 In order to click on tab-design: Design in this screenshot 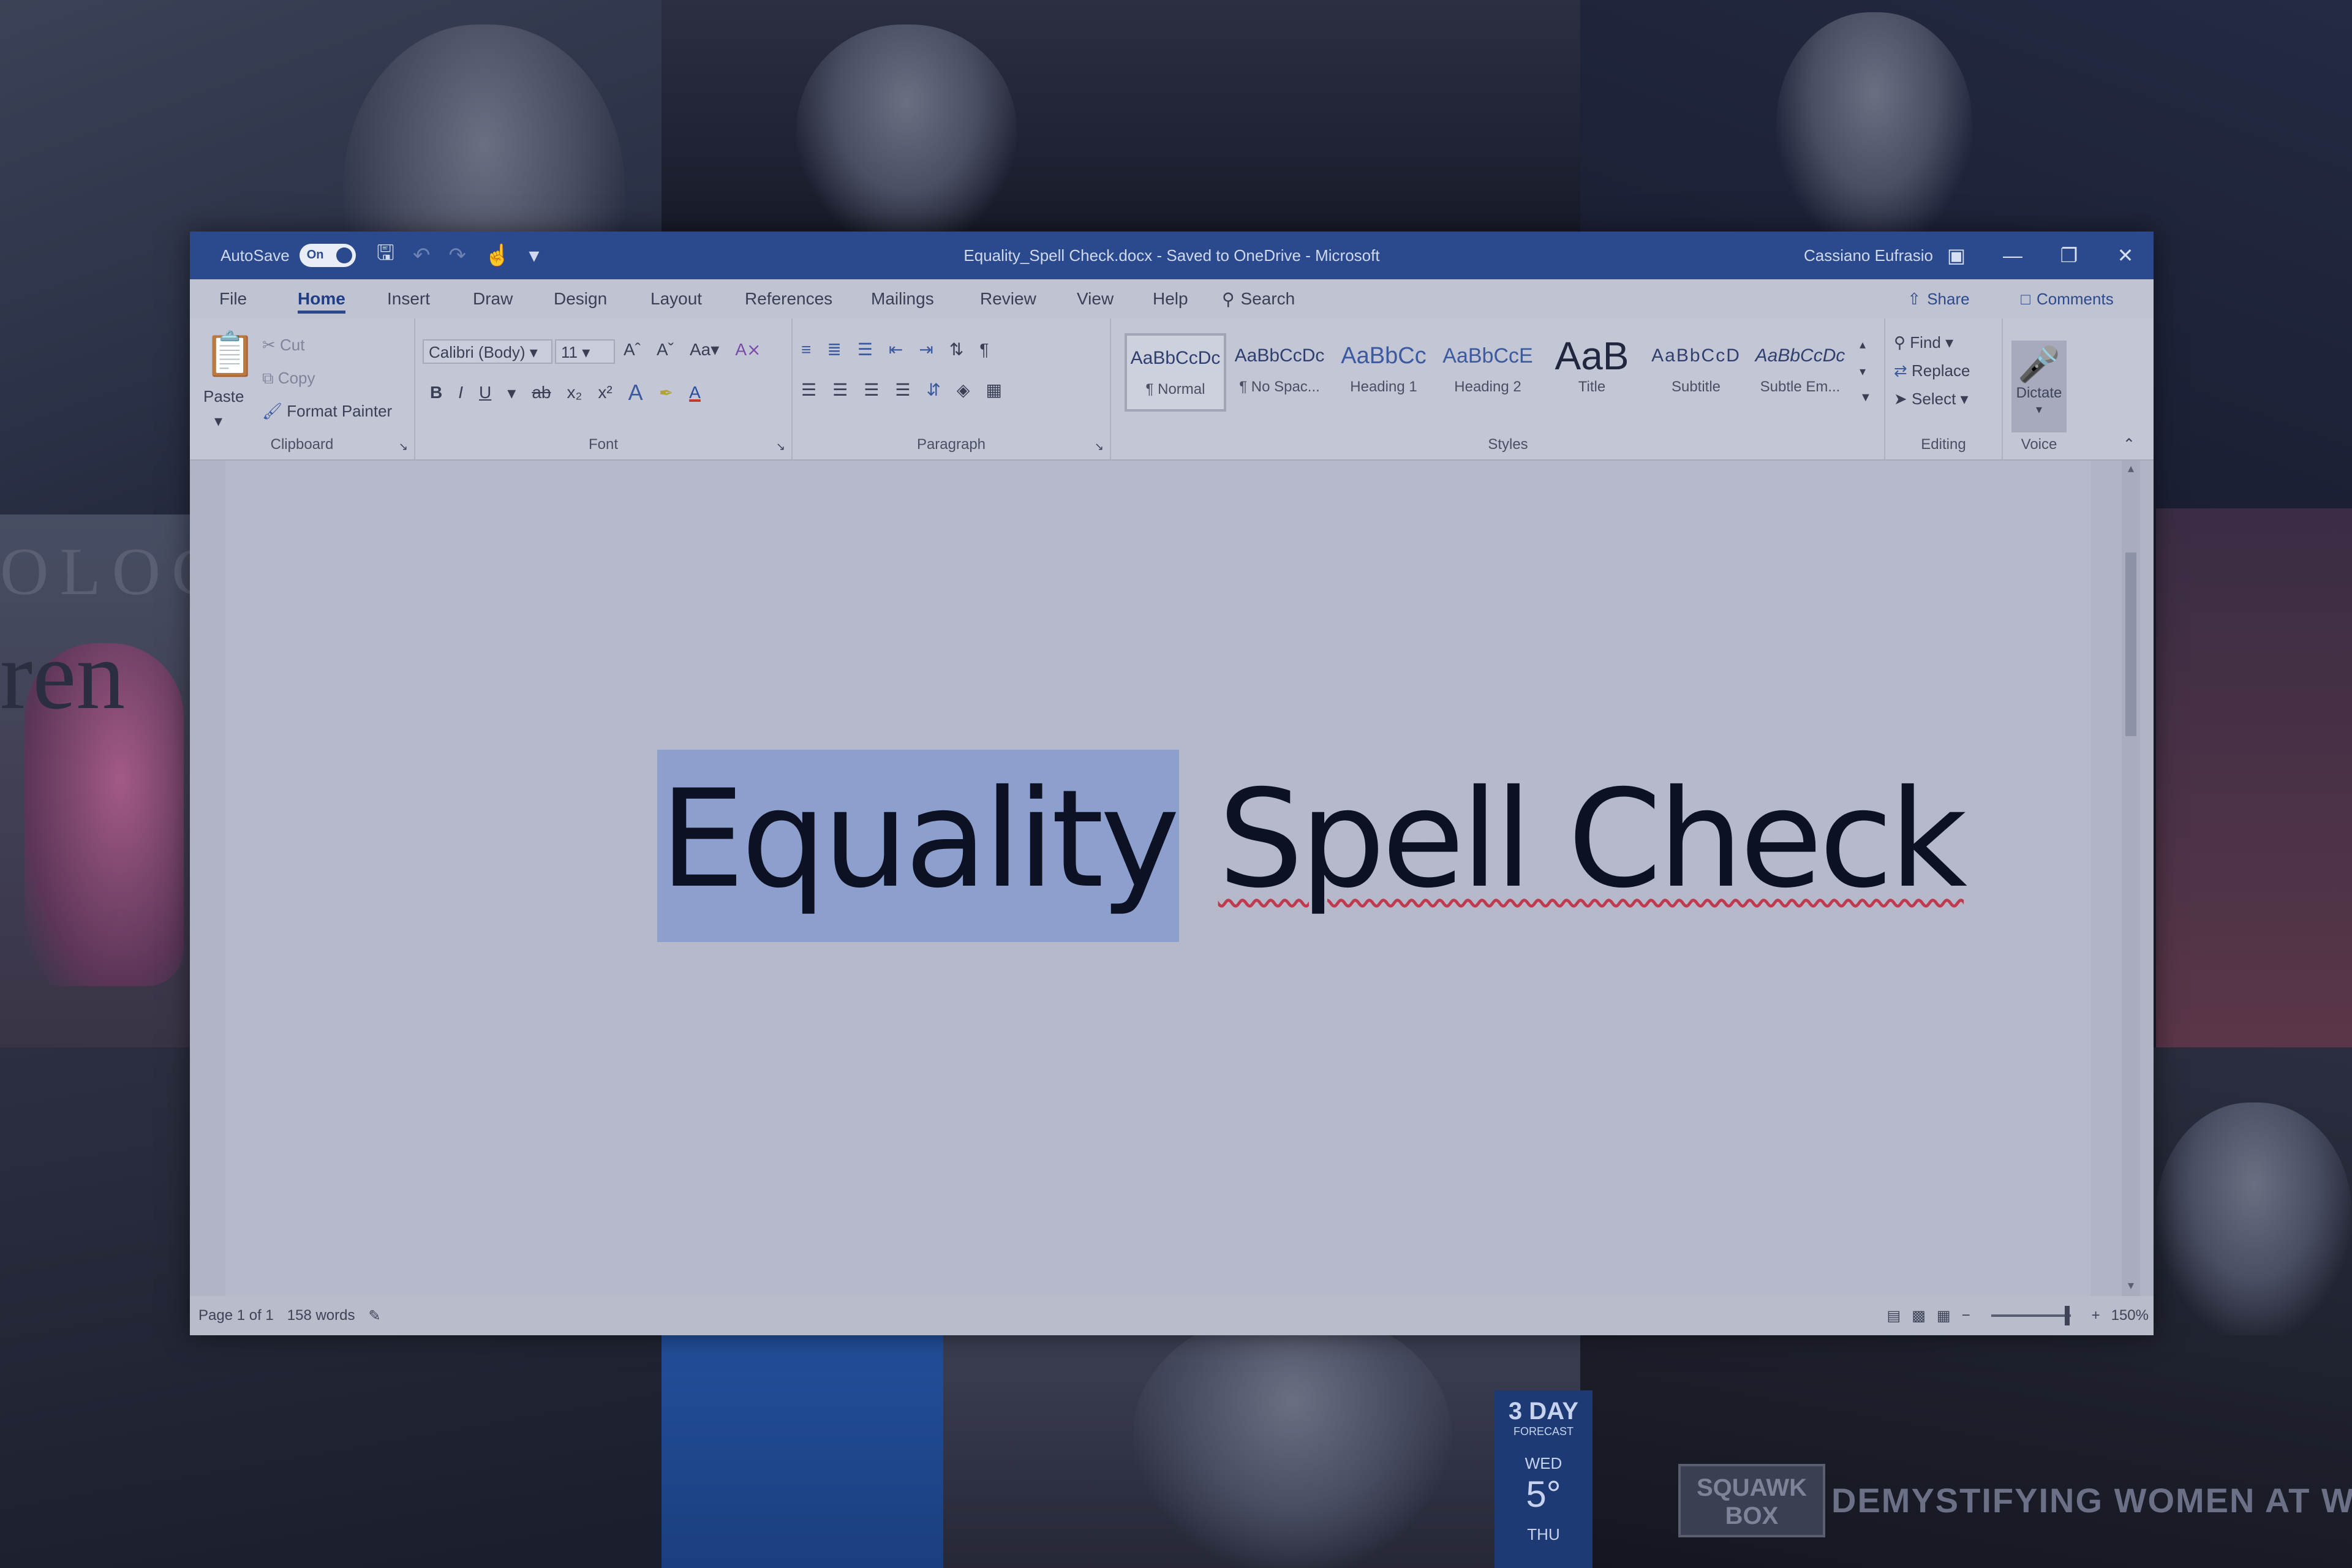, I will do `click(581, 299)`.